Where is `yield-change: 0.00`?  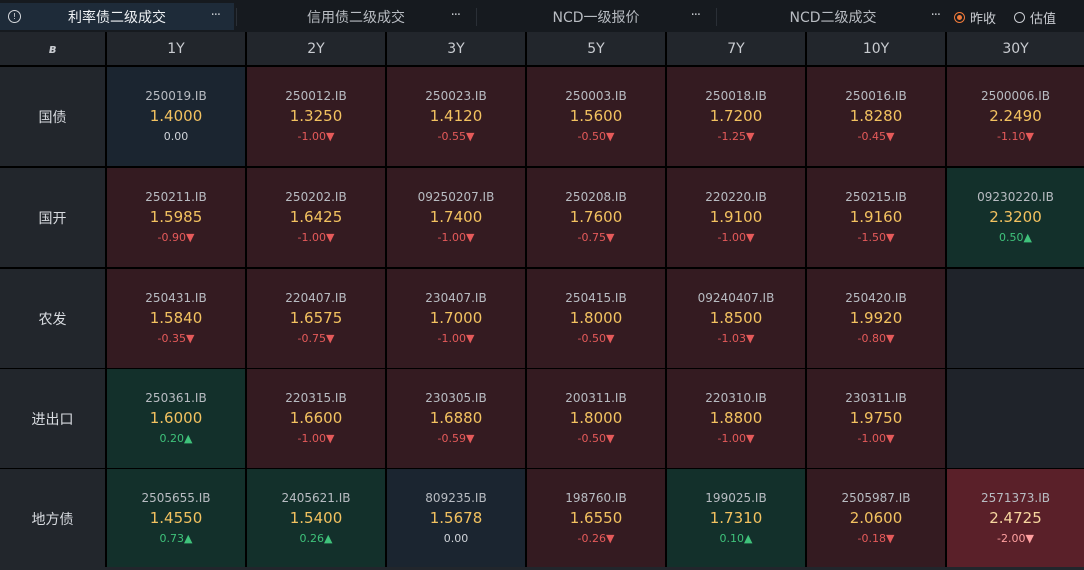
yield-change: 0.00 is located at coordinates (456, 538).